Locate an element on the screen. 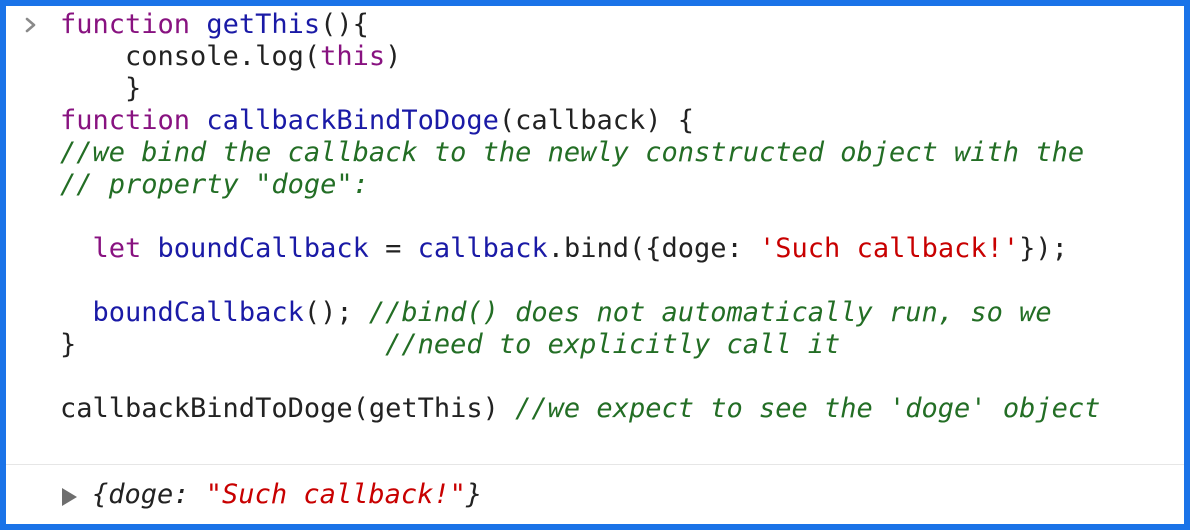 This screenshot has width=1190, height=530. code-token: //need to explicitly call it is located at coordinates (613, 344).